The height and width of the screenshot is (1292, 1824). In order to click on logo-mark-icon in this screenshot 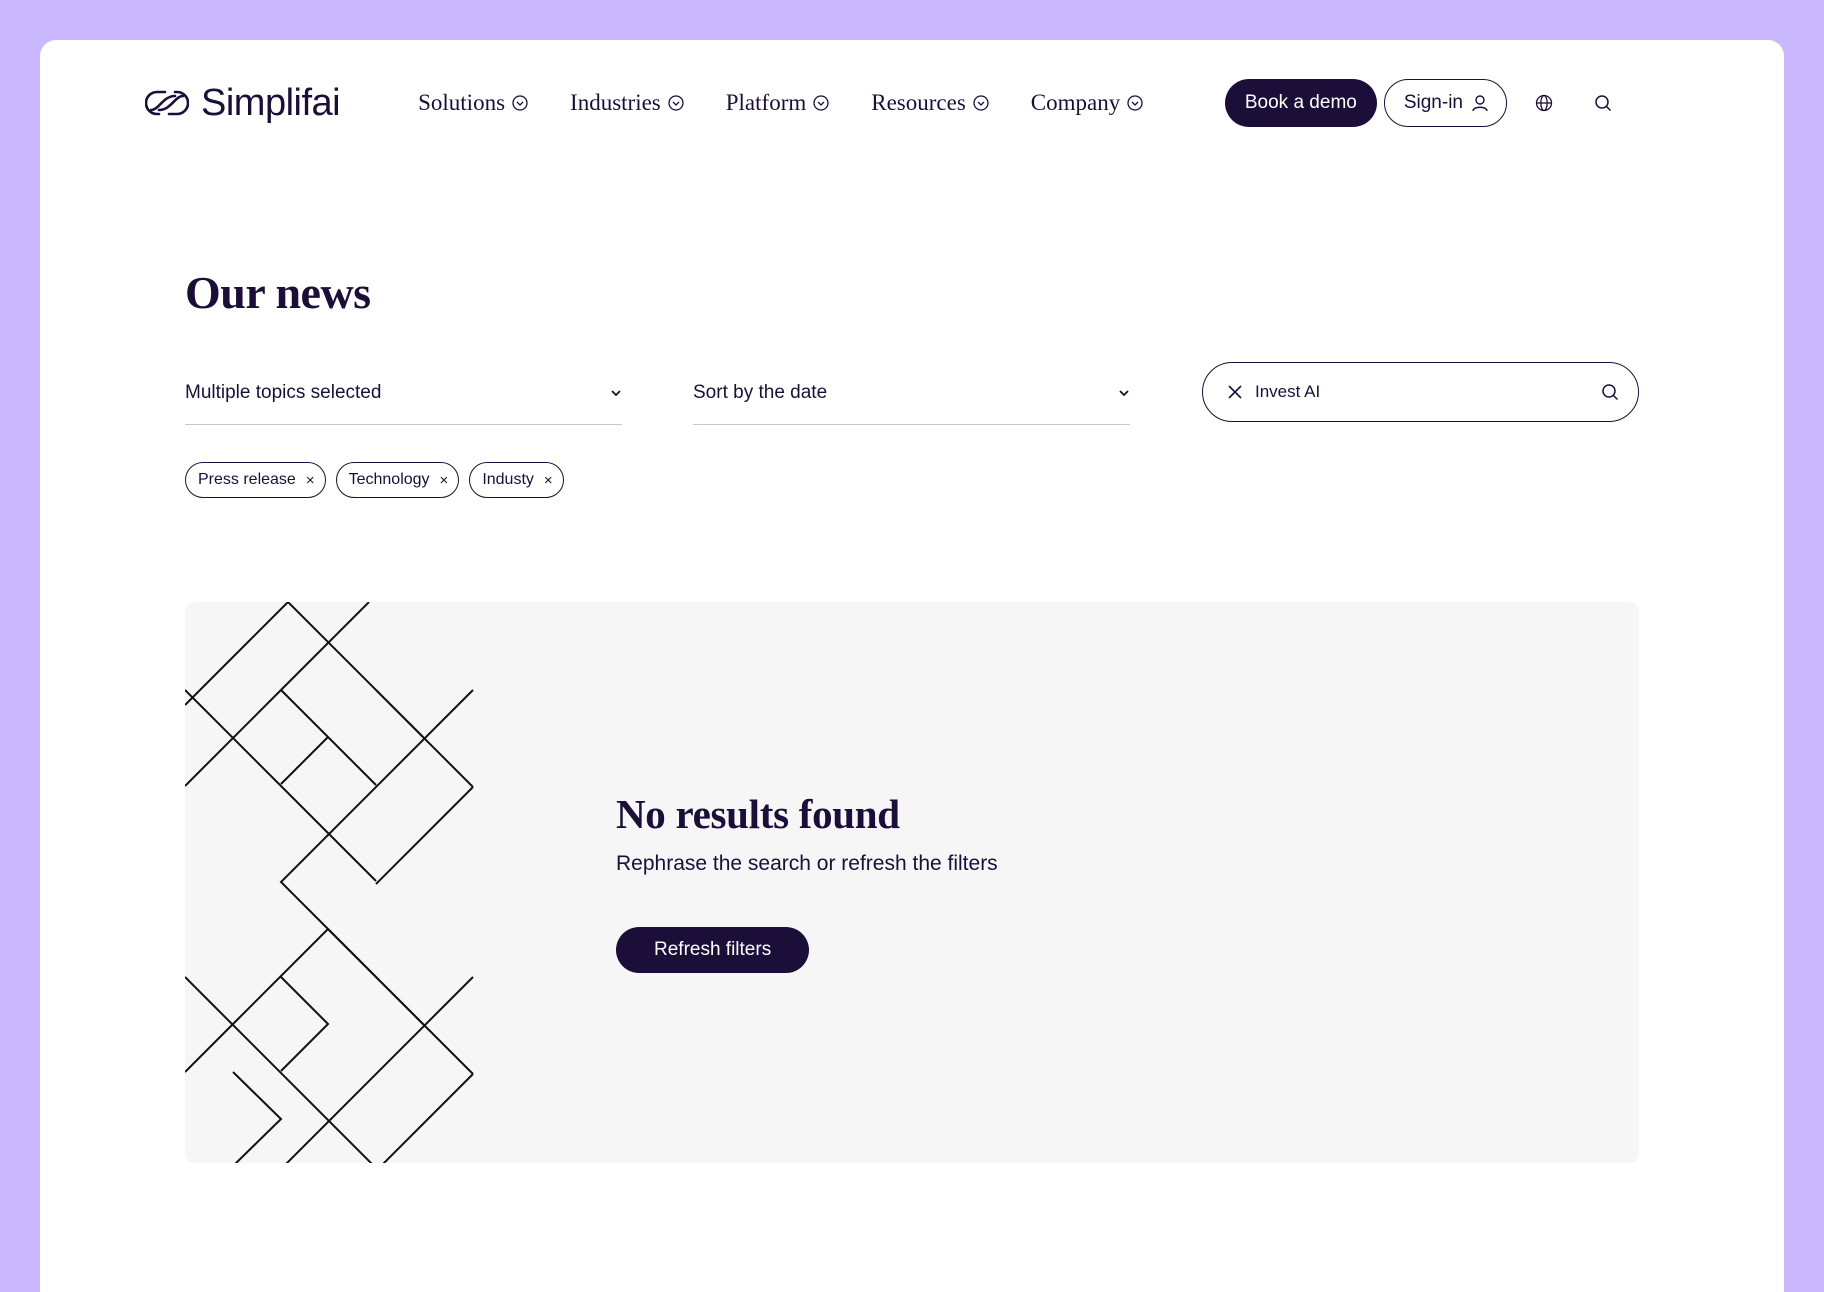, I will do `click(167, 103)`.